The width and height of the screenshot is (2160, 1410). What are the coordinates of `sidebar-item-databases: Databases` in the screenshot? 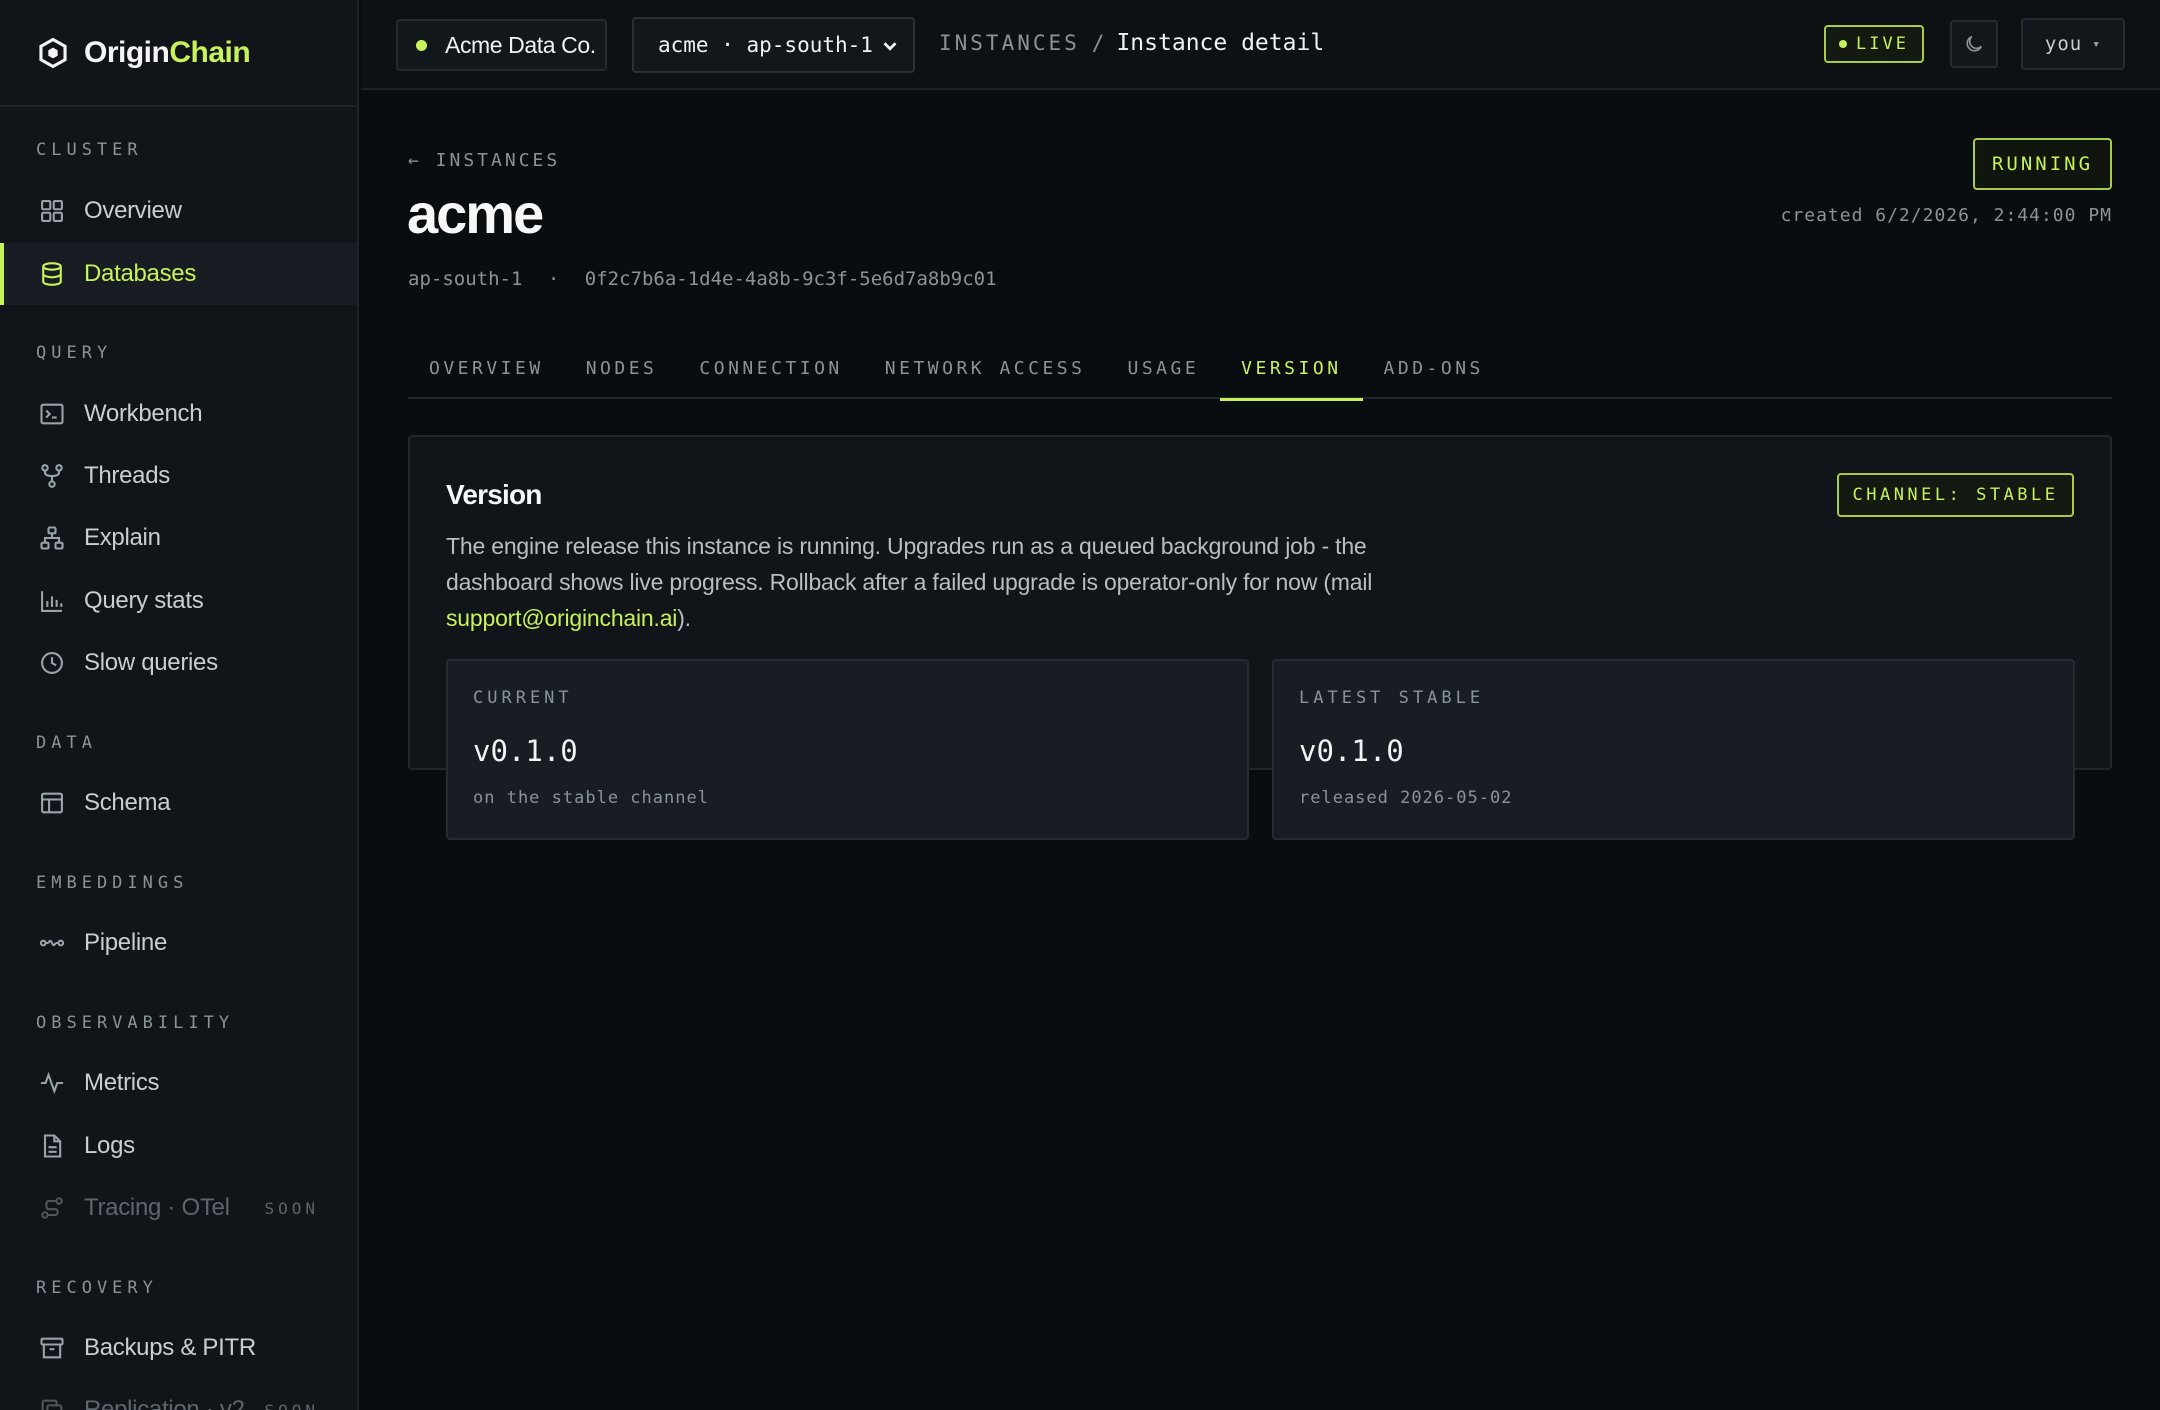 It's located at (178, 274).